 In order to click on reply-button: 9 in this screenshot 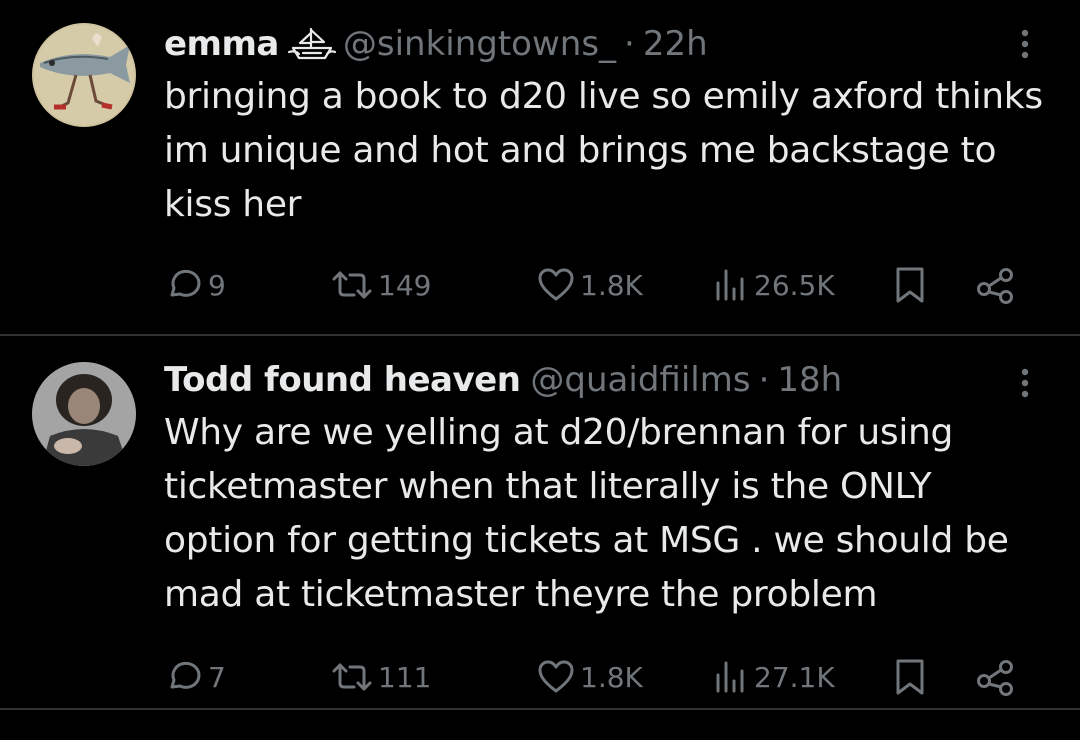, I will do `click(195, 285)`.